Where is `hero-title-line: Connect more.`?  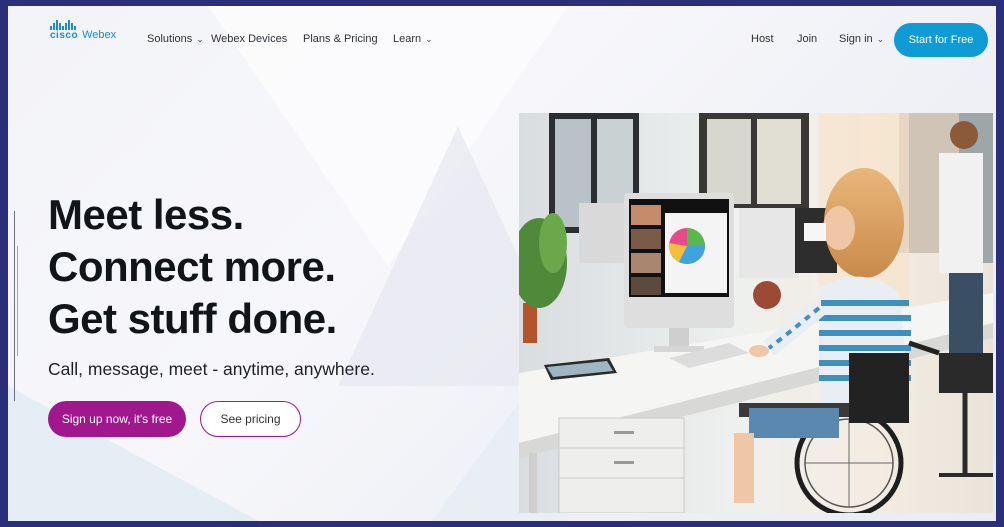
hero-title-line: Connect more. is located at coordinates (192, 266).